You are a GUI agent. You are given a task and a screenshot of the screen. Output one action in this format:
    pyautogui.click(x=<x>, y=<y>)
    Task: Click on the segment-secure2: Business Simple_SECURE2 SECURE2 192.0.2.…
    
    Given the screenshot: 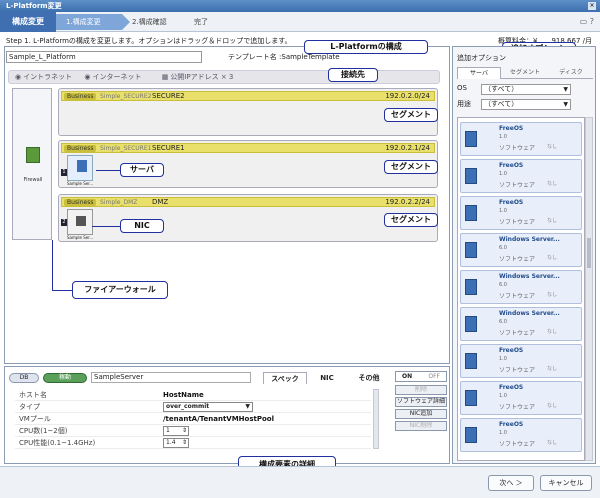 What is the action you would take?
    pyautogui.click(x=248, y=112)
    